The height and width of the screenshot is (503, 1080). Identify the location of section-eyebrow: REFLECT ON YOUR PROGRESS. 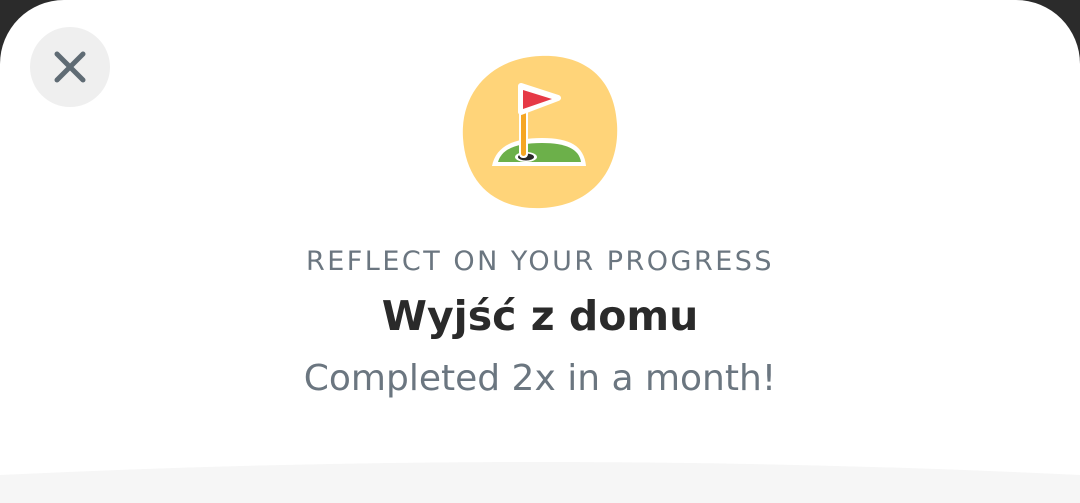
(540, 261).